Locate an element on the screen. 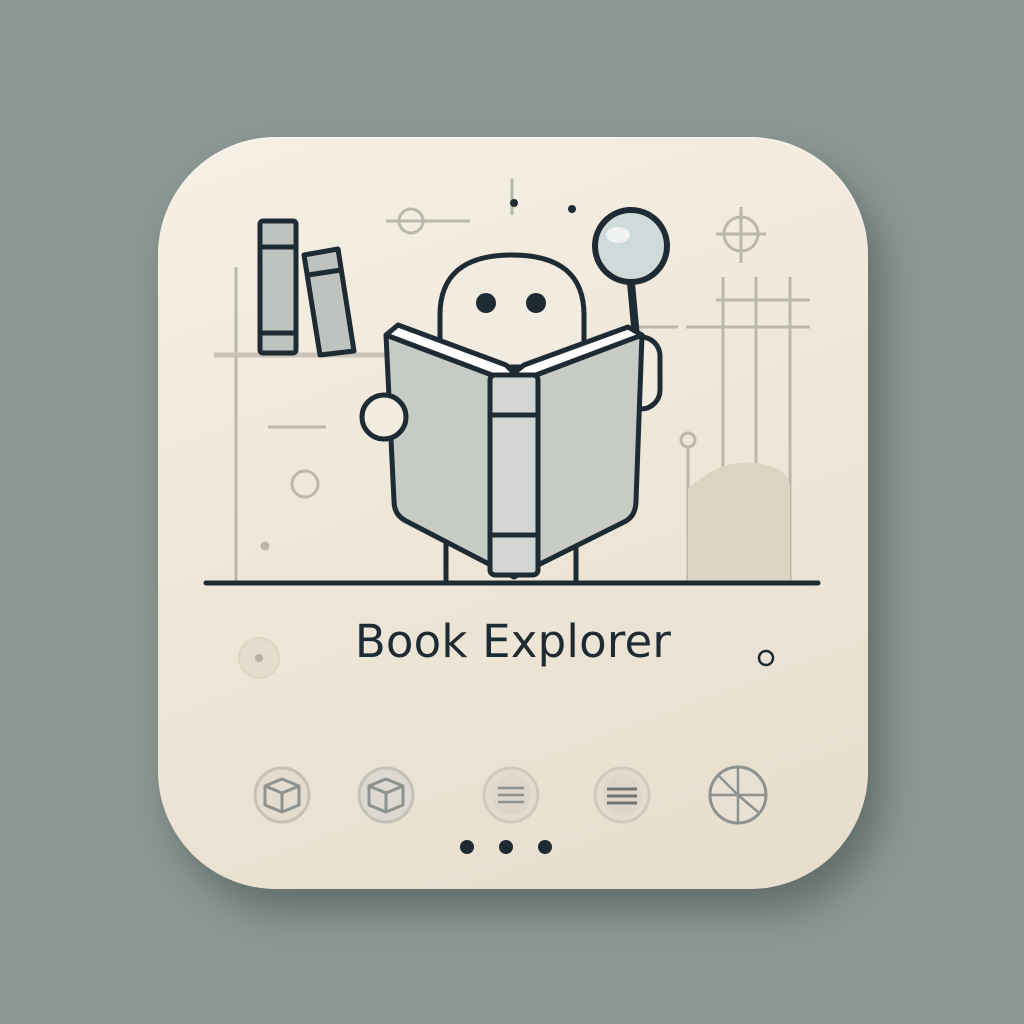 The width and height of the screenshot is (1024, 1024). magnifying-glass-icon is located at coordinates (631, 274).